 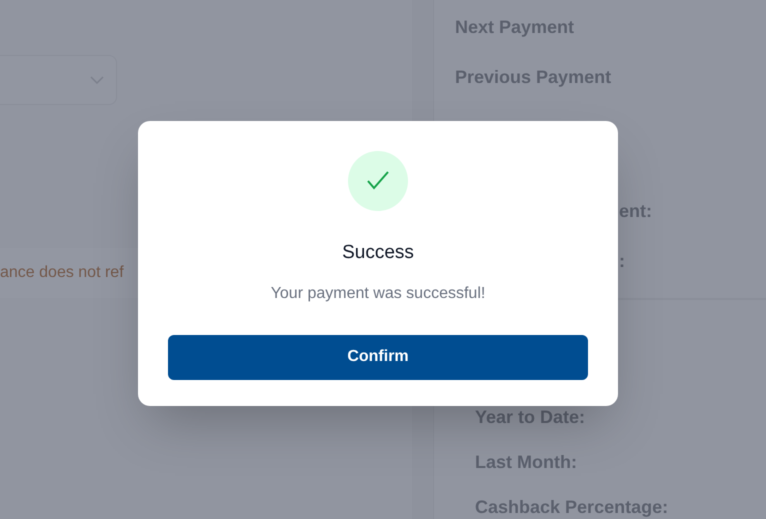 I want to click on warning-text: ance does not ref, so click(x=62, y=273).